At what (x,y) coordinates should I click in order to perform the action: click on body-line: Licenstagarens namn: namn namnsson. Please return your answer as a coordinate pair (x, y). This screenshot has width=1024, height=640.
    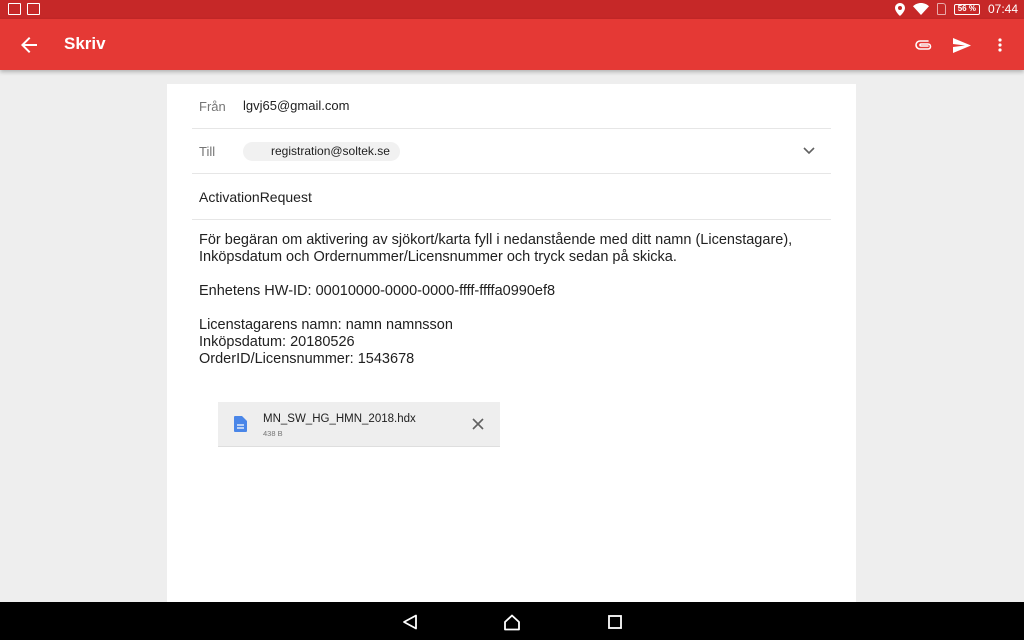
    Looking at the image, I should click on (326, 325).